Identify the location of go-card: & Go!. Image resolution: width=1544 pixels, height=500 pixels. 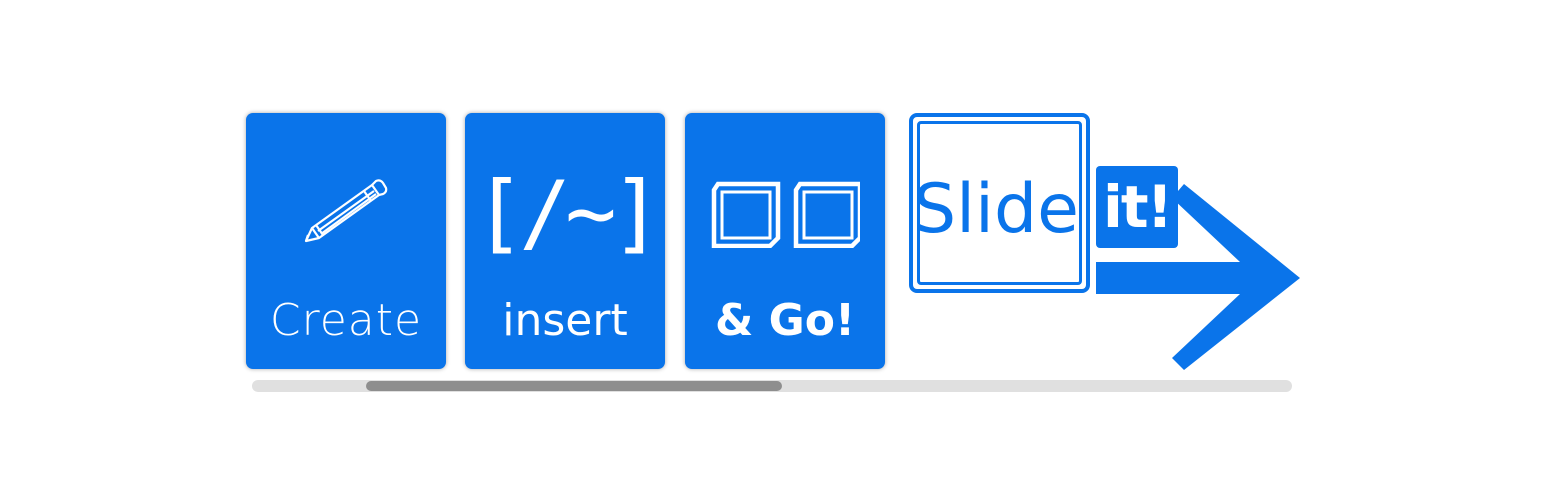
(785, 241).